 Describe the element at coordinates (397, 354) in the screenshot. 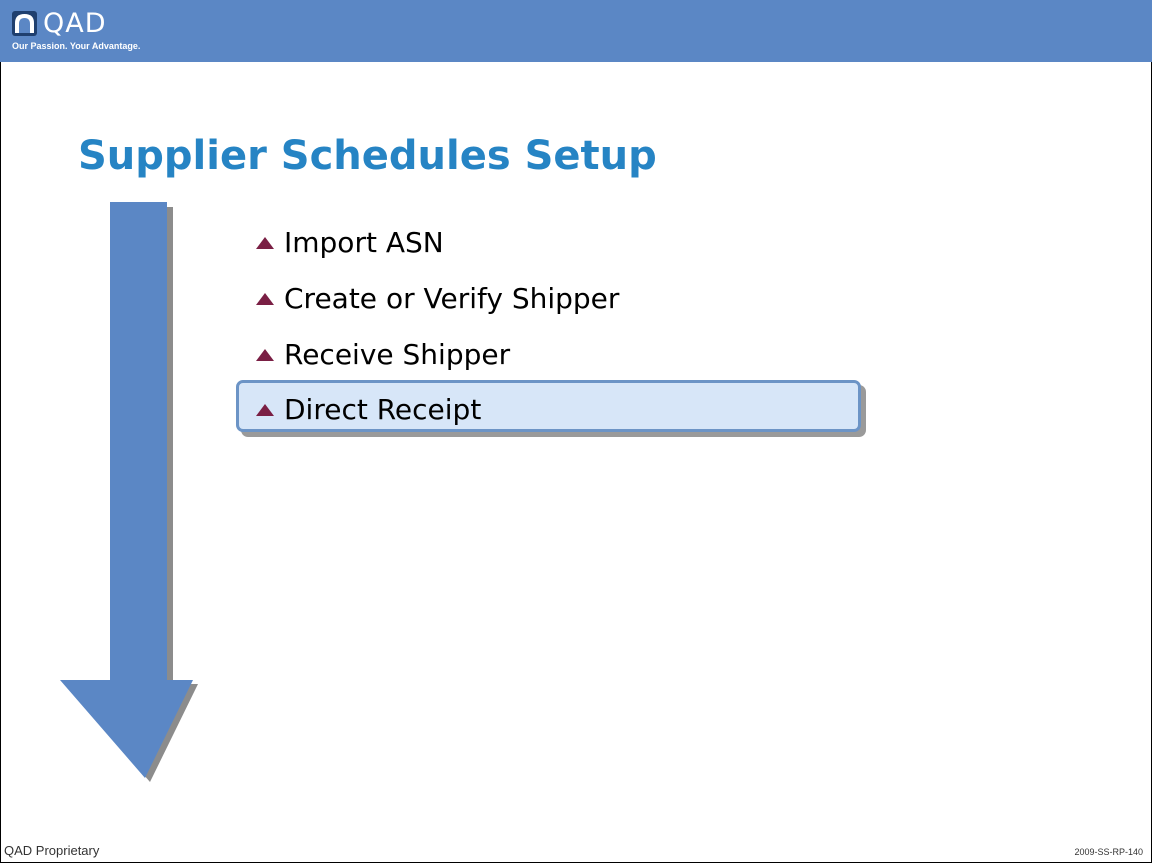

I see `bullet-label: Receive Shipper` at that location.